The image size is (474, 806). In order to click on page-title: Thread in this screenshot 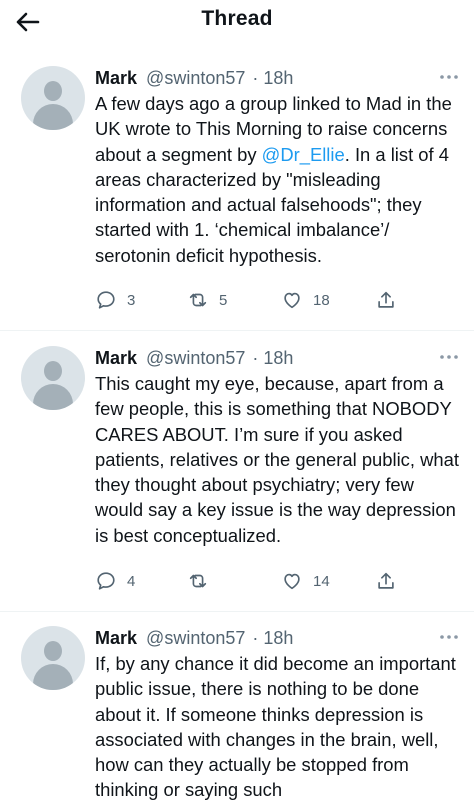, I will do `click(237, 18)`.